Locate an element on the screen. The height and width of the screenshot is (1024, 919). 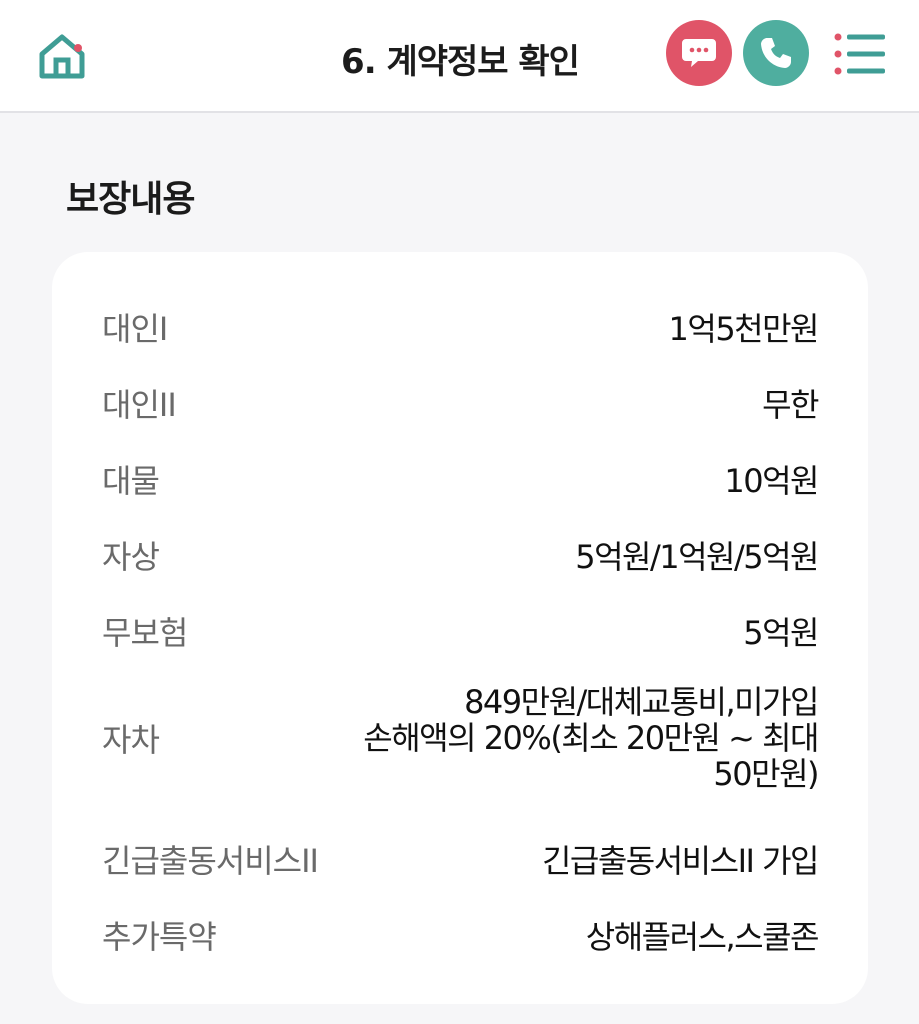
page-title: 6. 계약정보 확인 is located at coordinates (460, 62).